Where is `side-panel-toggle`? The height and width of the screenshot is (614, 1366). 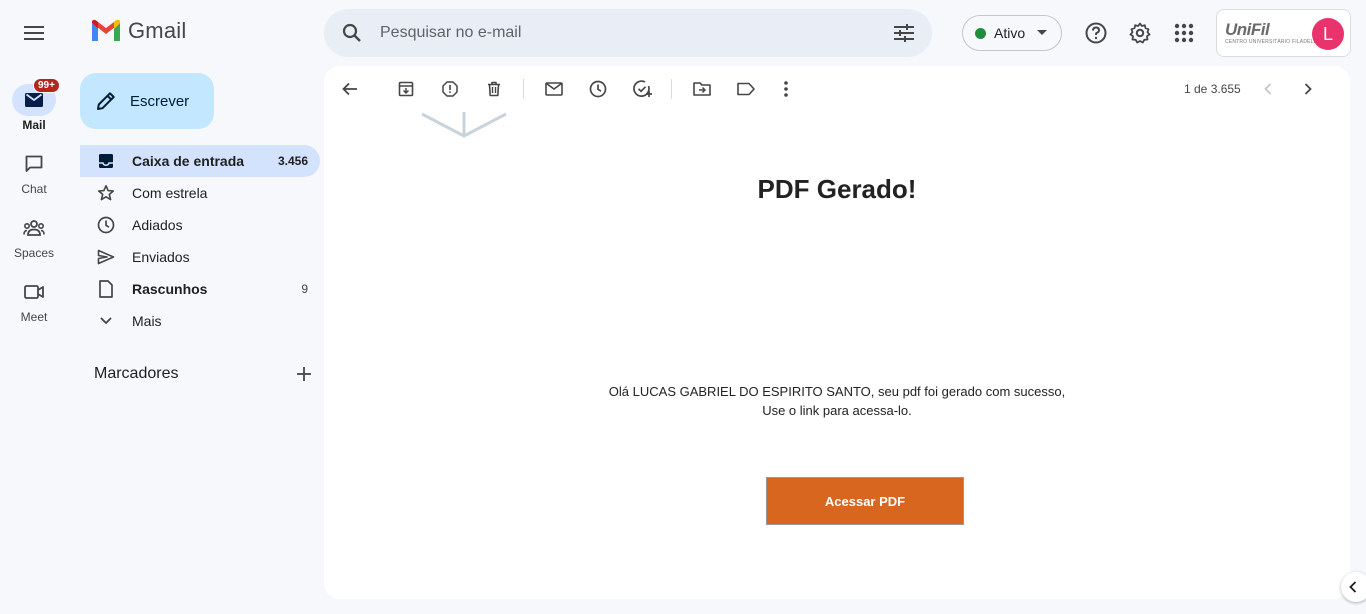 side-panel-toggle is located at coordinates (1353, 587).